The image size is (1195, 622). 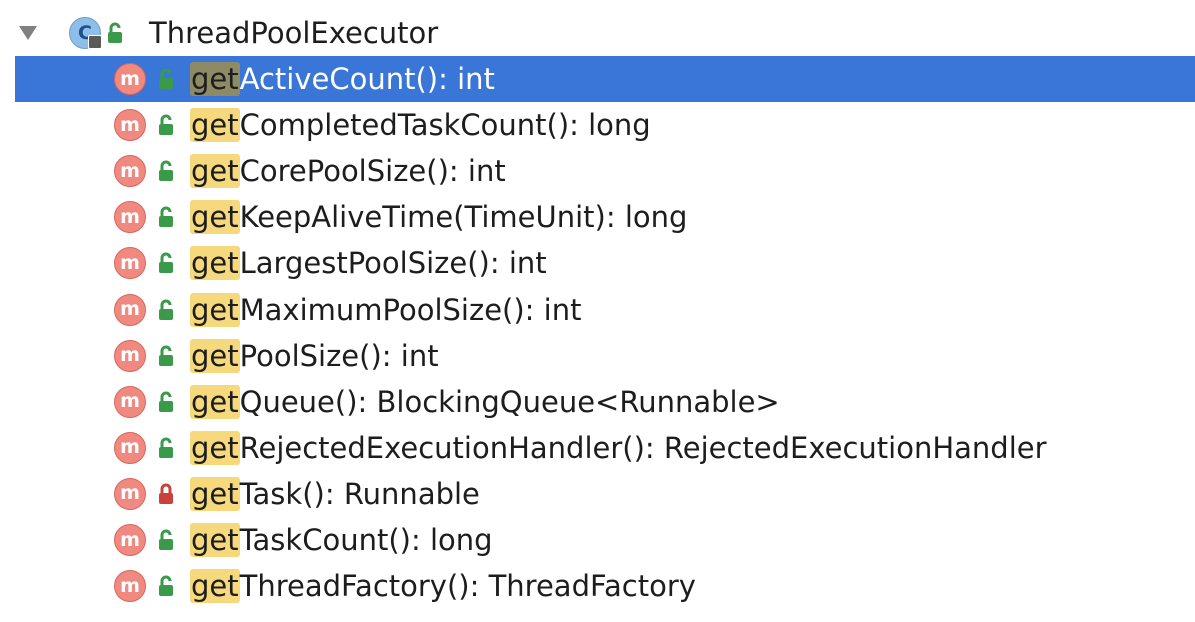 I want to click on method-row: m get PoolSize(): int, so click(x=605, y=356).